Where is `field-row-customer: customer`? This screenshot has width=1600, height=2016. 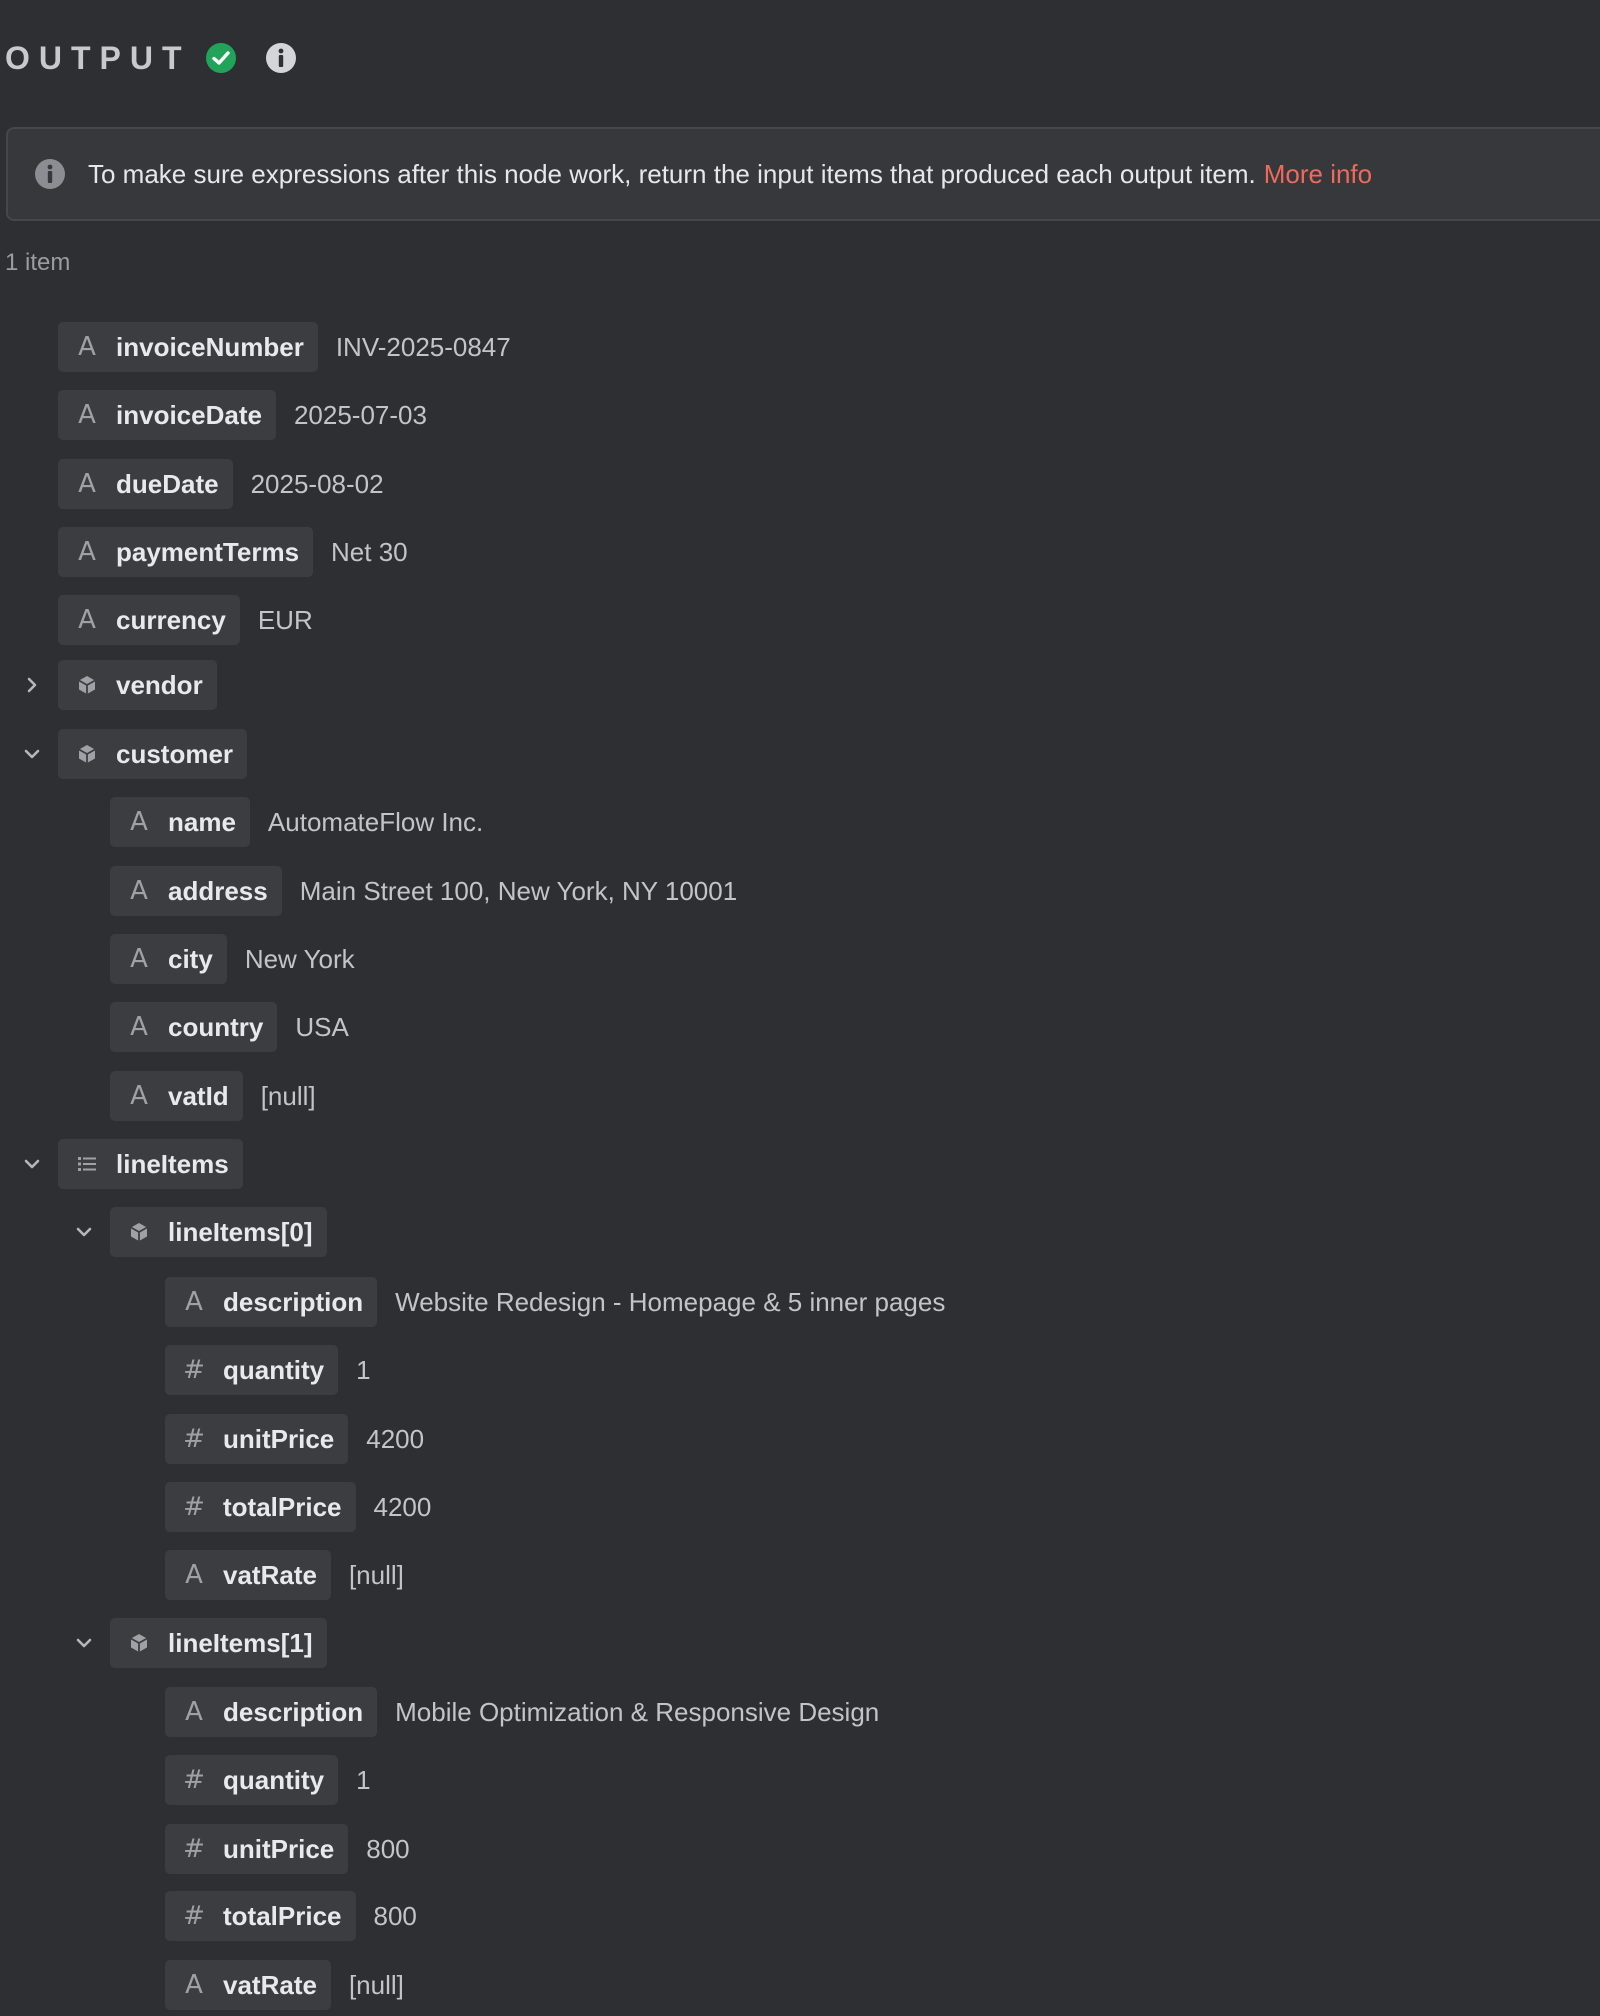
field-row-customer: customer is located at coordinates (153, 754).